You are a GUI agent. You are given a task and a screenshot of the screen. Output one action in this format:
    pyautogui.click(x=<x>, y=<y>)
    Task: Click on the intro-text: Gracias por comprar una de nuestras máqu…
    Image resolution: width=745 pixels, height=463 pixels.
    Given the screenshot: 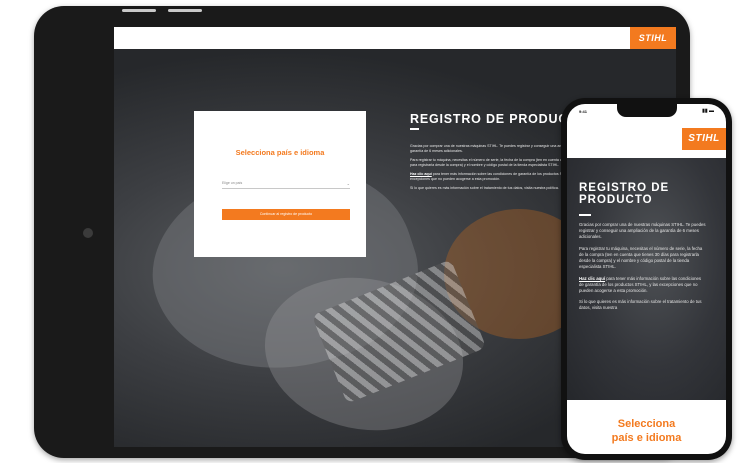 What is the action you would take?
    pyautogui.click(x=643, y=269)
    